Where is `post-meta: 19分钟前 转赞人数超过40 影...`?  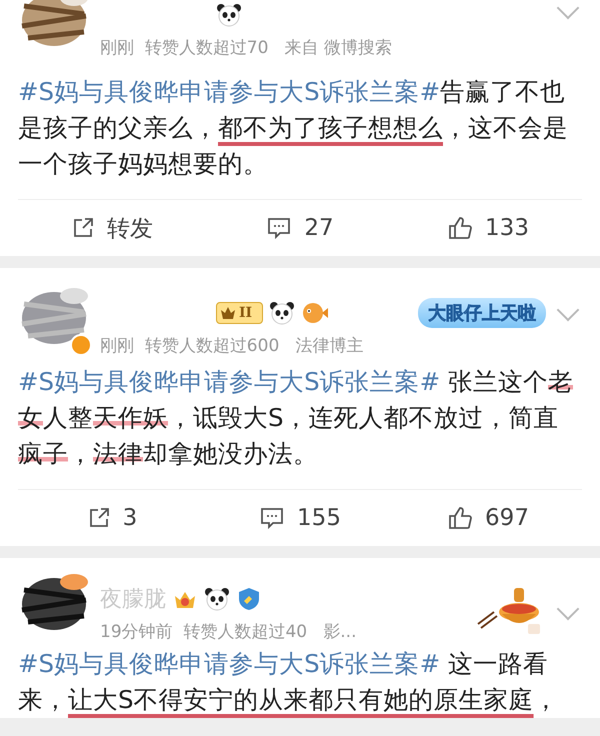 post-meta: 19分钟前 转赞人数超过40 影... is located at coordinates (229, 632).